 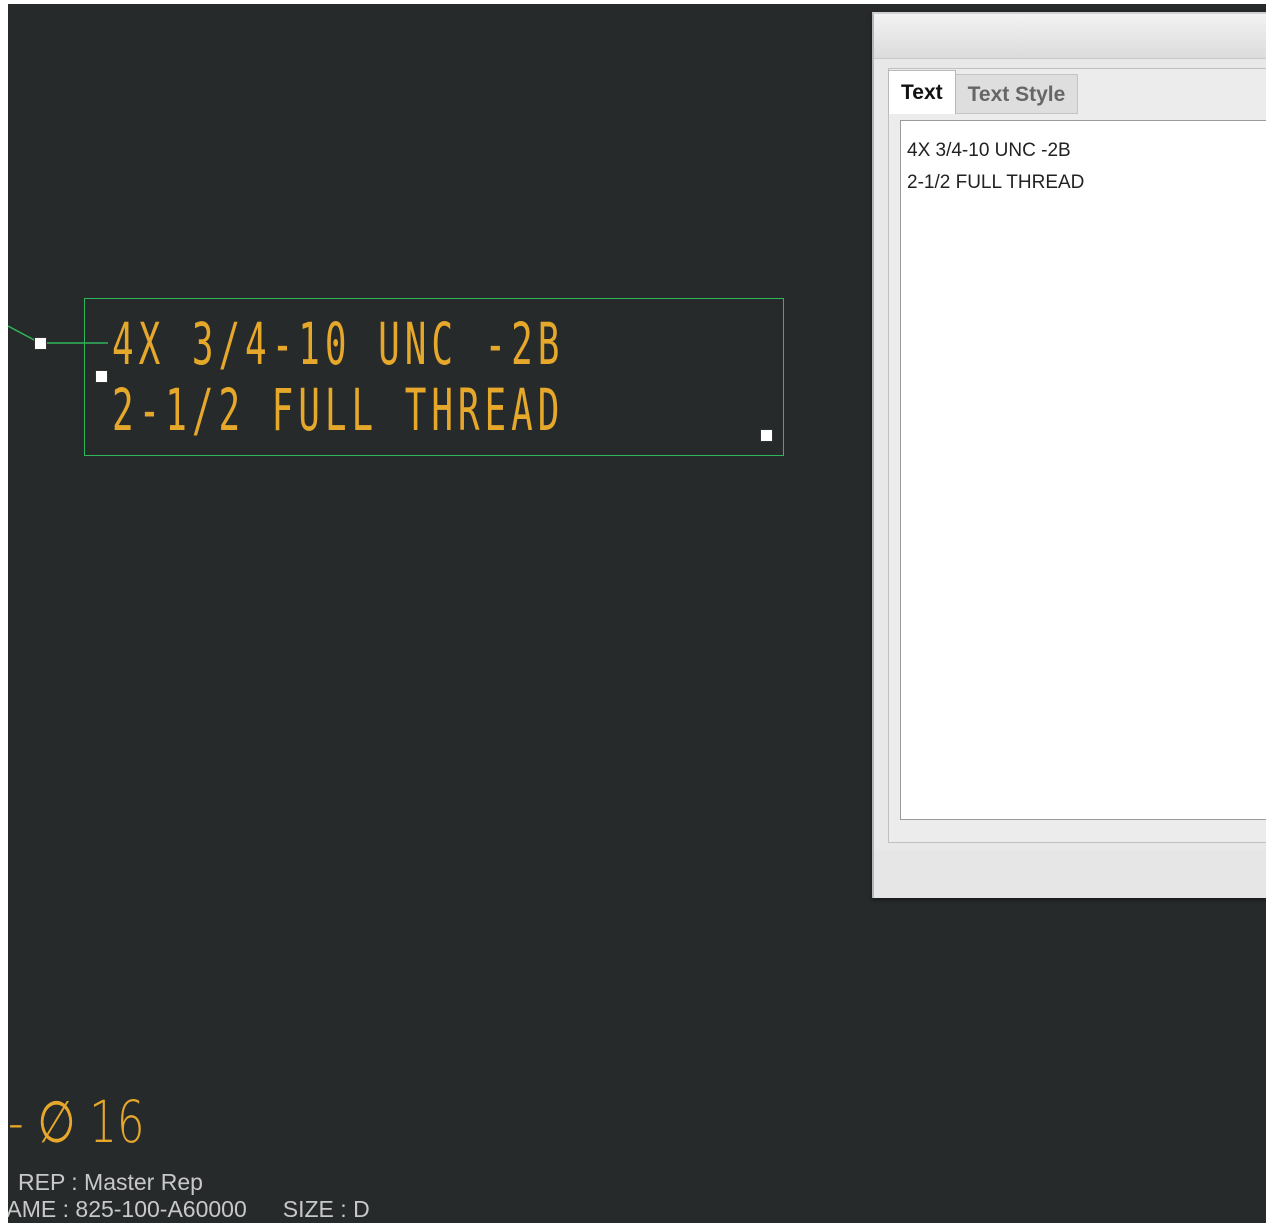 What do you see at coordinates (338, 344) in the screenshot?
I see `note-text-line-1: 4X 3/4-10 UNC -2B` at bounding box center [338, 344].